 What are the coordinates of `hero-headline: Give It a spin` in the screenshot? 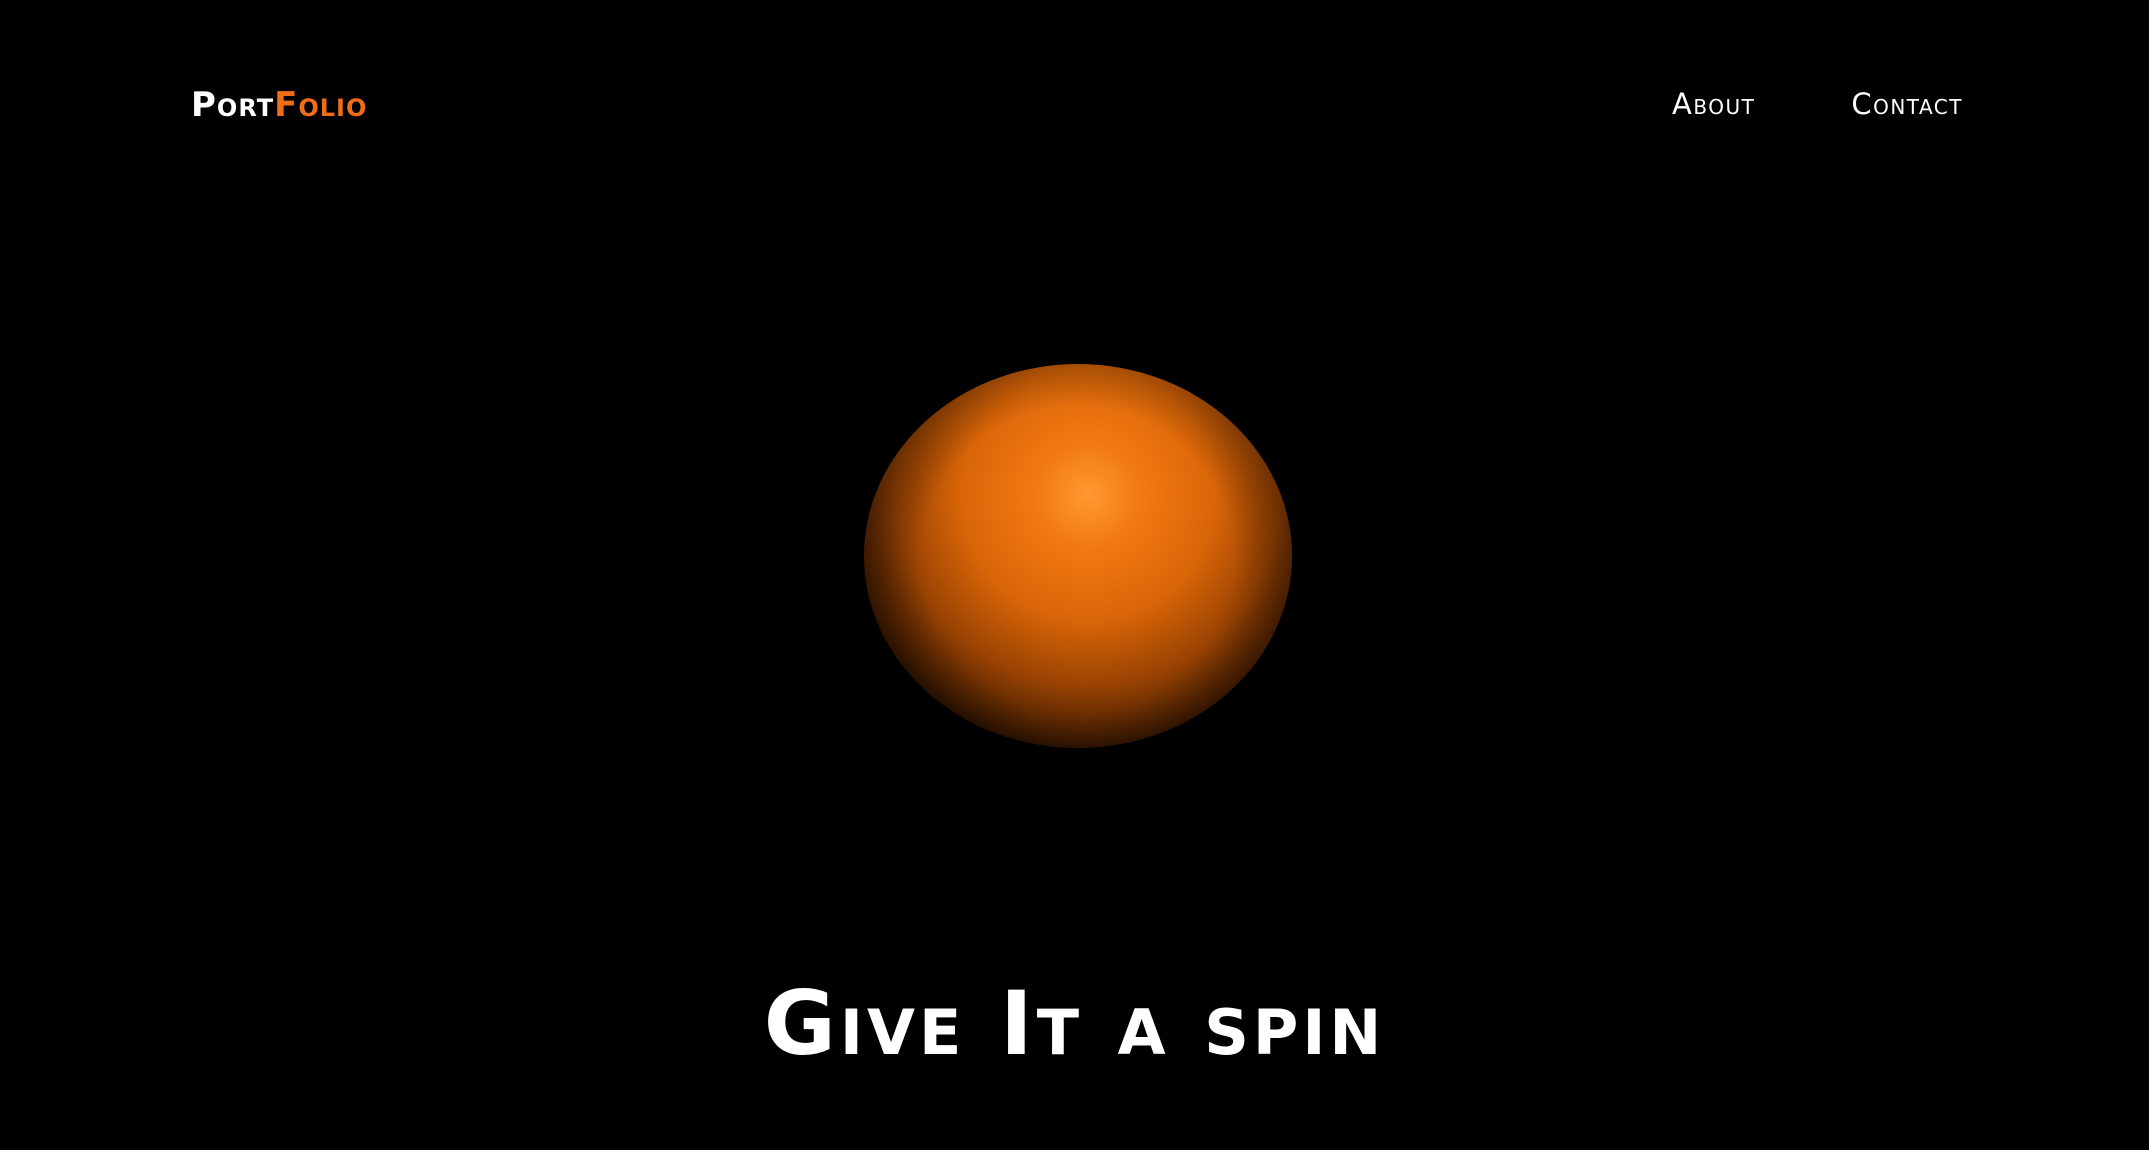 It's located at (1074, 1023).